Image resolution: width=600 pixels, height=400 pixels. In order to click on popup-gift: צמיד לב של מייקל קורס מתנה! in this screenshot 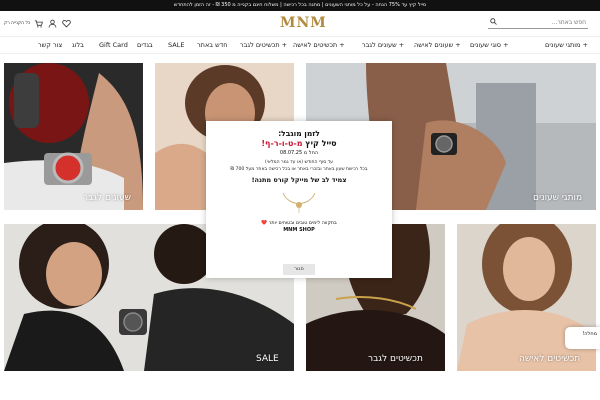, I will do `click(299, 180)`.